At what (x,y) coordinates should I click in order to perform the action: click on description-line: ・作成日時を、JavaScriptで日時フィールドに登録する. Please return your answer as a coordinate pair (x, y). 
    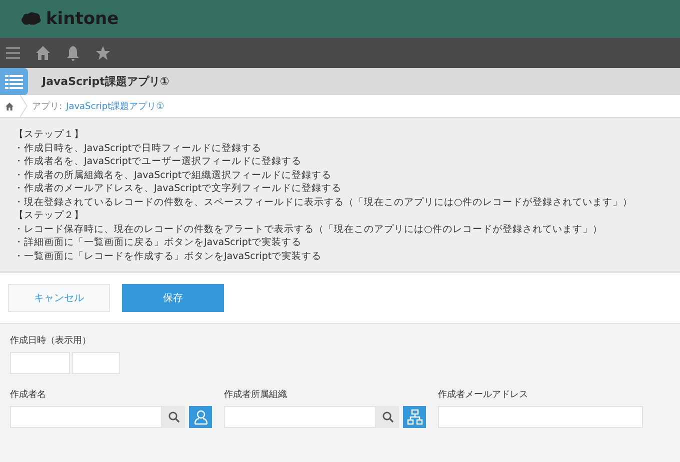
    Looking at the image, I should click on (138, 148).